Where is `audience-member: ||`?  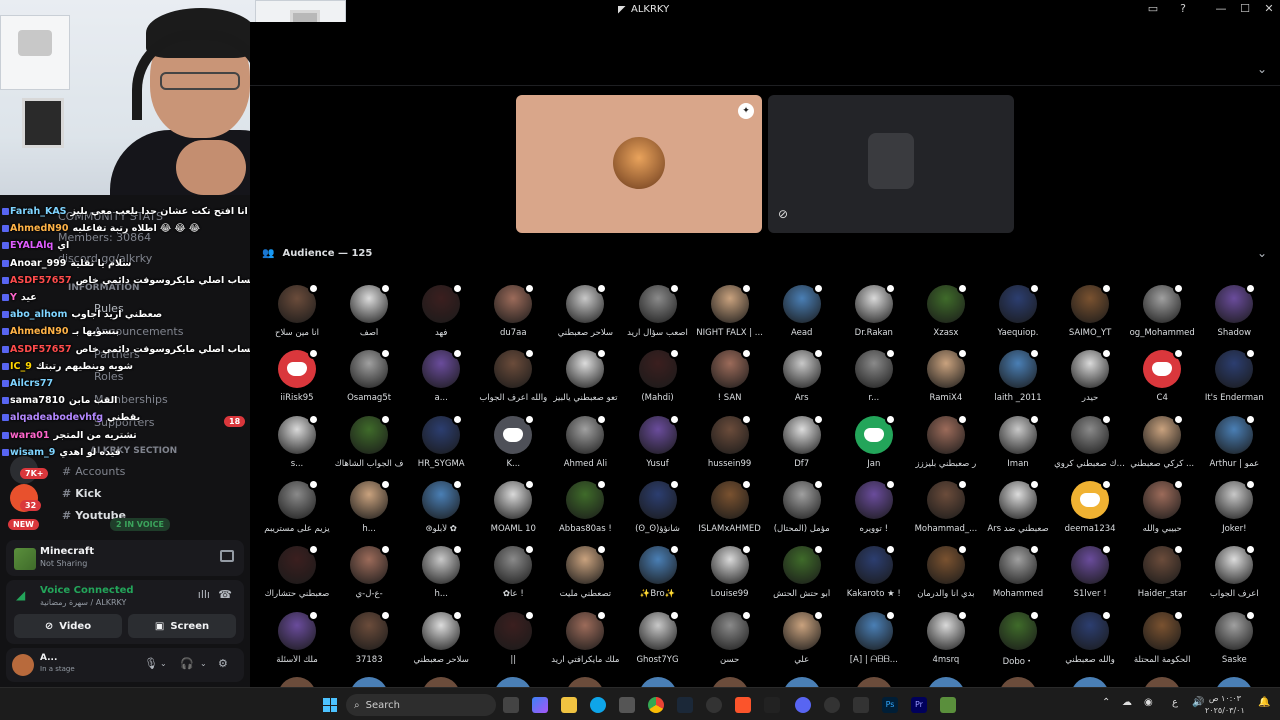 audience-member: || is located at coordinates (513, 643).